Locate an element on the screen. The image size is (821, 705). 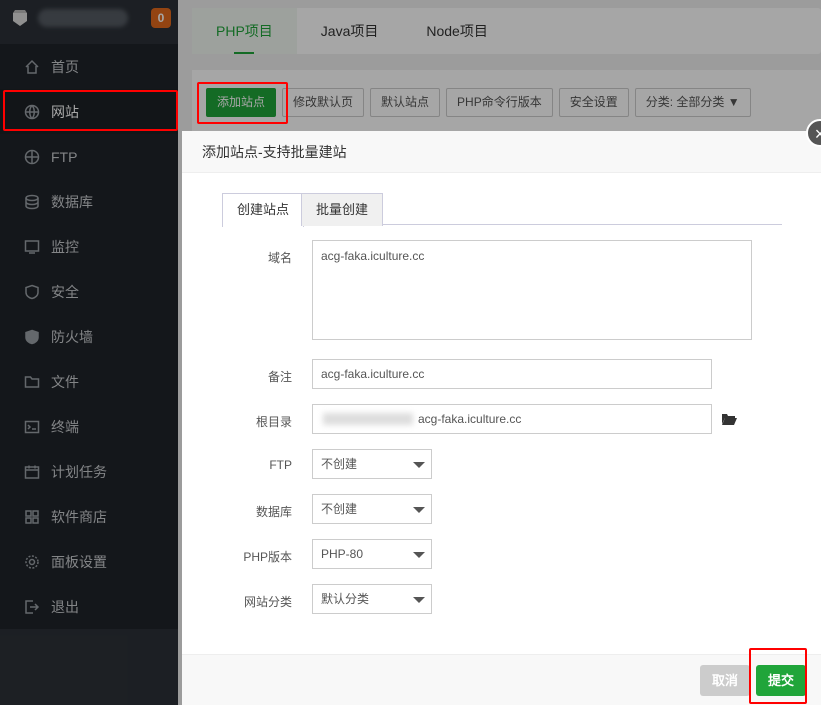
tab-create-site: 创建站点 is located at coordinates (263, 210).